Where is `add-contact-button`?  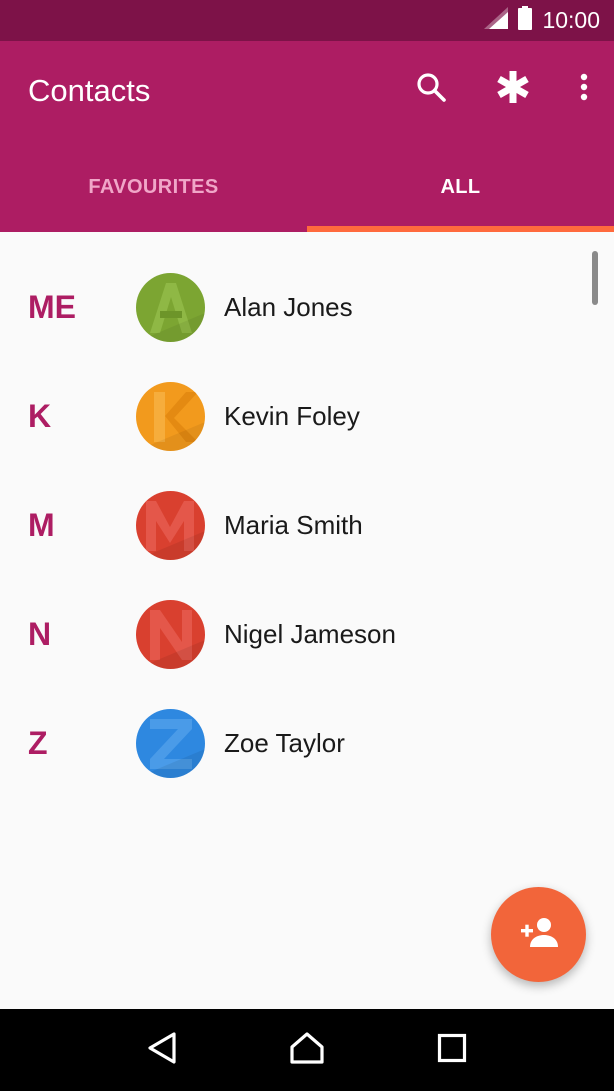 add-contact-button is located at coordinates (538, 934).